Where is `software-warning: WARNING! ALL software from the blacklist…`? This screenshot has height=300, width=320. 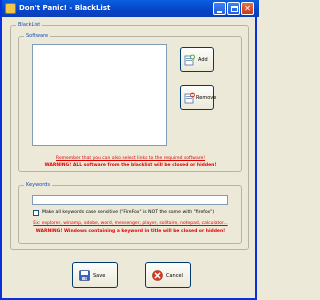 software-warning: WARNING! ALL software from the blacklist… is located at coordinates (130, 165).